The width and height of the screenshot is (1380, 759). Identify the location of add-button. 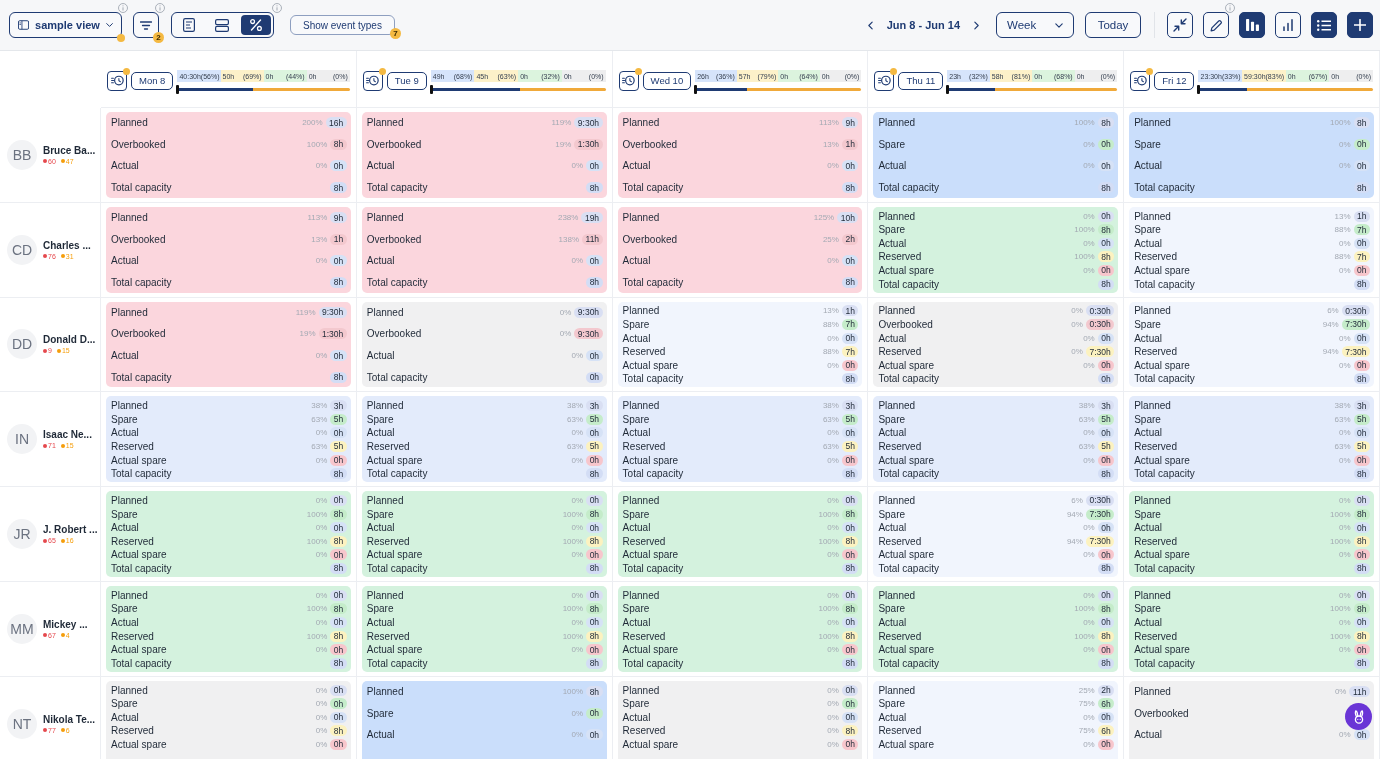
(1360, 25).